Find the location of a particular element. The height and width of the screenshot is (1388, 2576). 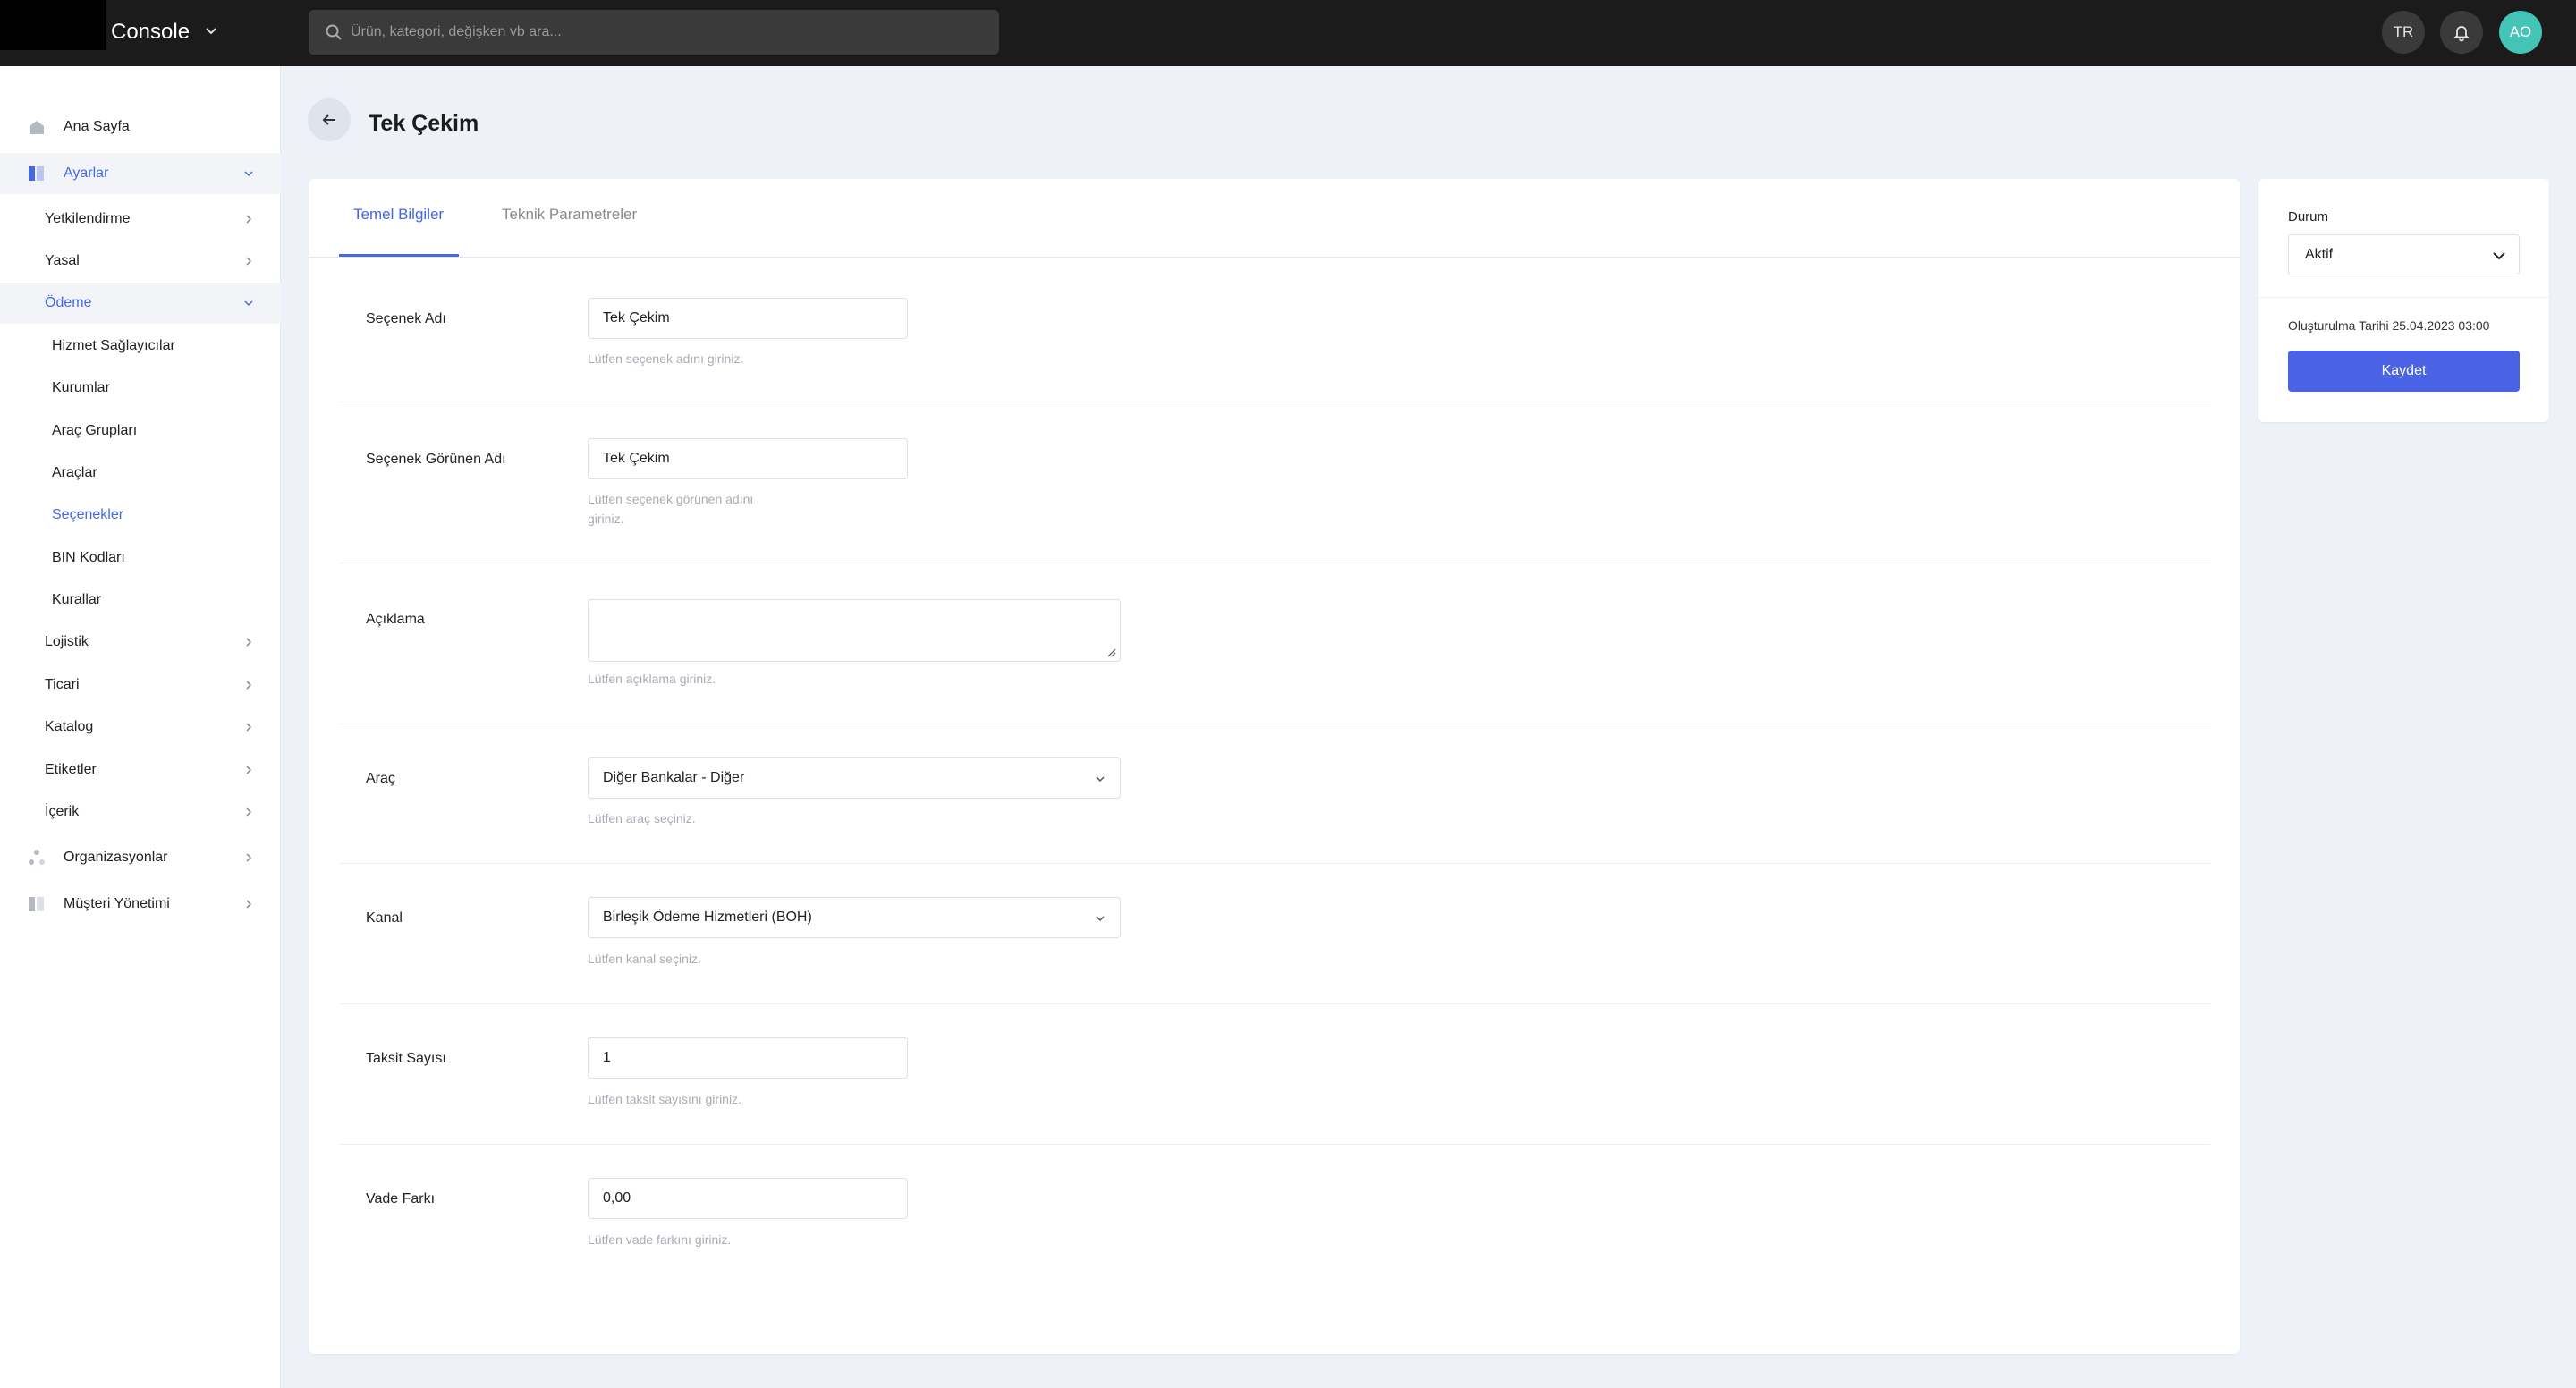

tool-select: Diğer Bankalar - Diğer is located at coordinates (854, 778).